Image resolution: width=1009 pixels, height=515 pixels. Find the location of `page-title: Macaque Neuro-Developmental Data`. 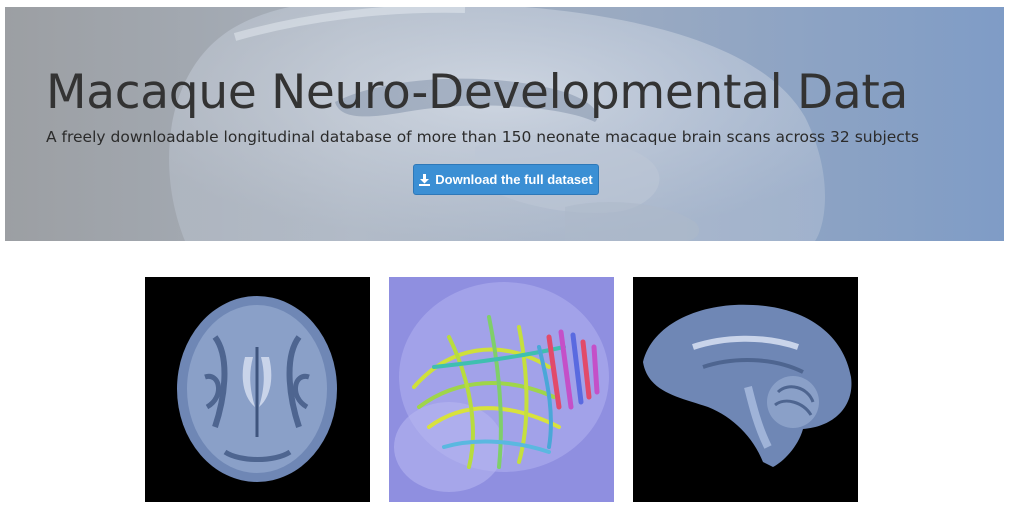

page-title: Macaque Neuro-Developmental Data is located at coordinates (477, 92).